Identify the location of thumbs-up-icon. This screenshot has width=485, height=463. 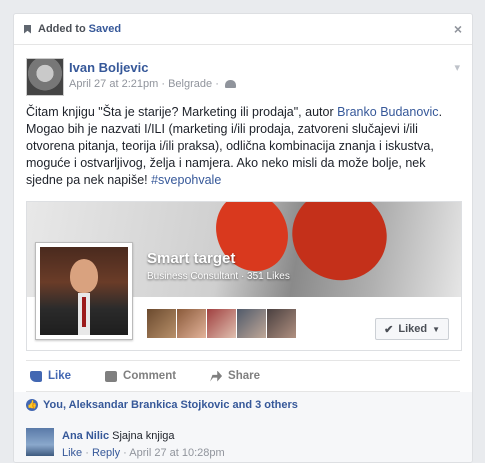
(36, 376).